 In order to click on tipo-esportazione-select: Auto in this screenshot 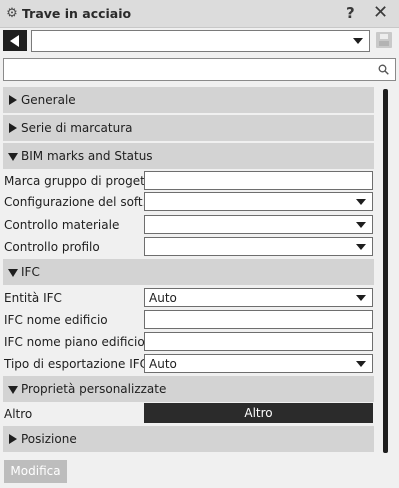, I will do `click(258, 363)`.